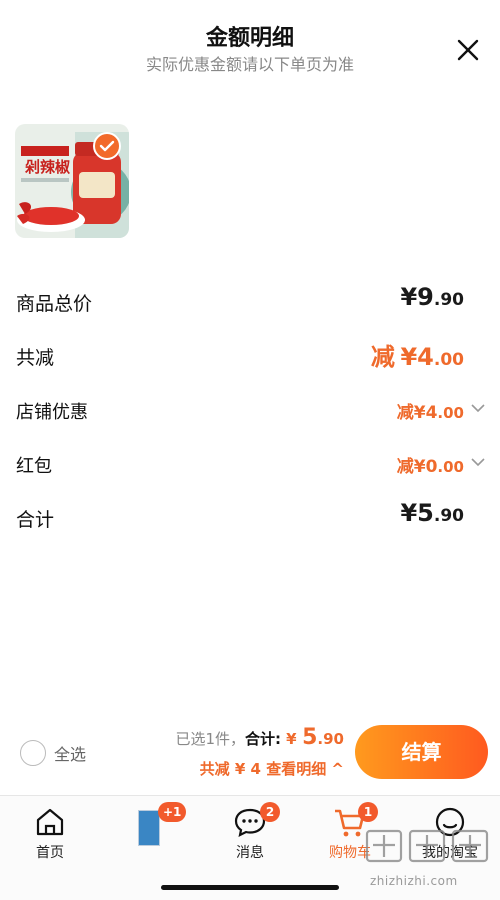  I want to click on tab-messages-label: 消息, so click(250, 853).